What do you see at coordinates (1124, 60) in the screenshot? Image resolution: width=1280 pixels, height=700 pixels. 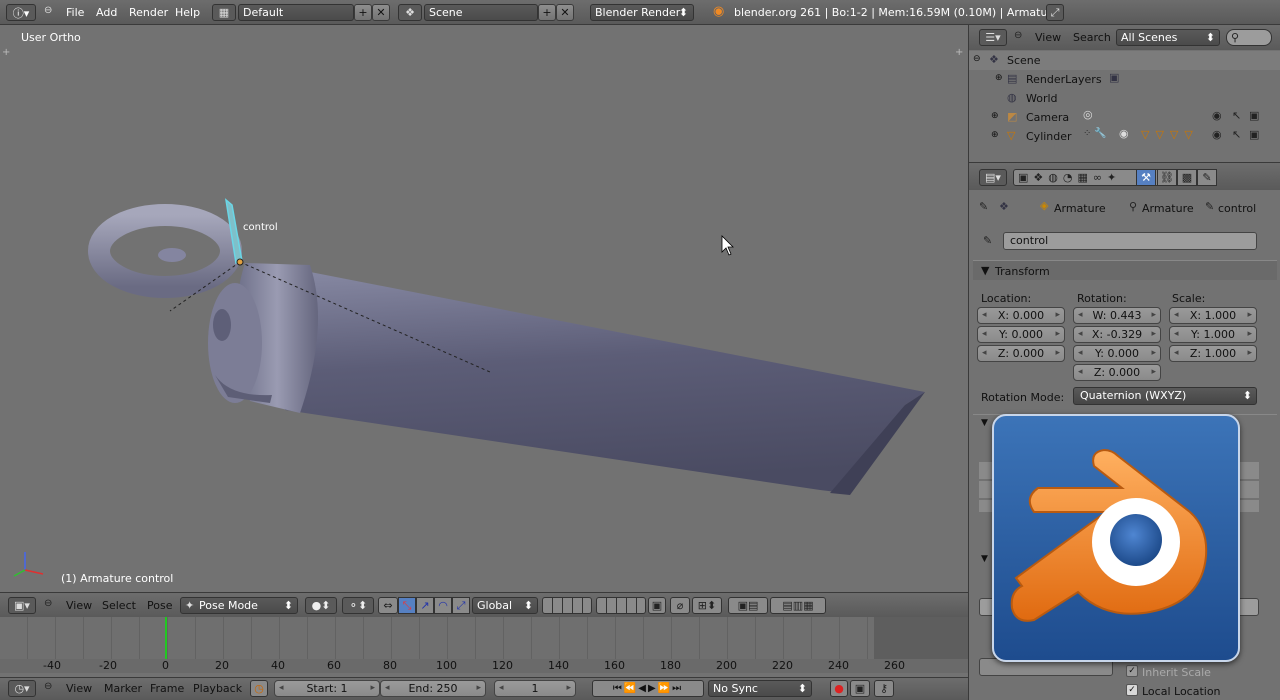 I see `outliner-row-scene: ⊖ ❖ Scene` at bounding box center [1124, 60].